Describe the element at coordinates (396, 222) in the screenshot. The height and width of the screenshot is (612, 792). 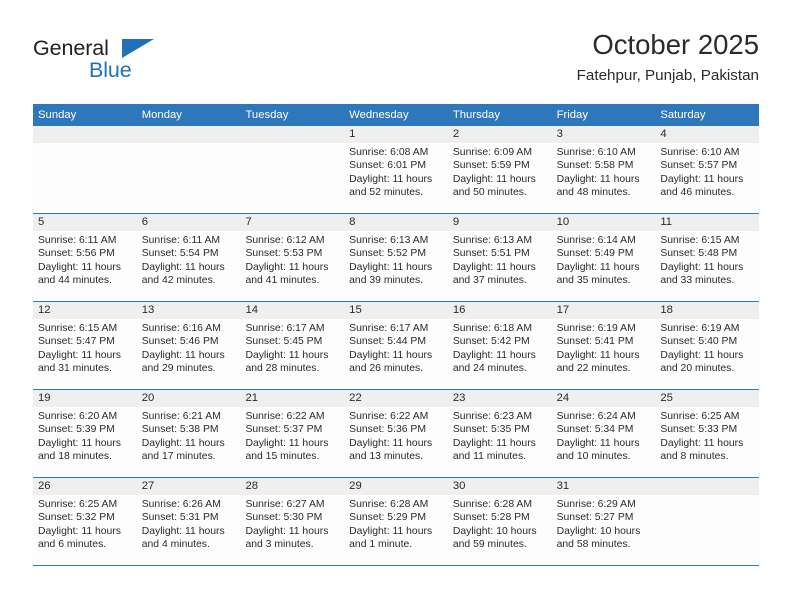
I see `day-number: 8` at that location.